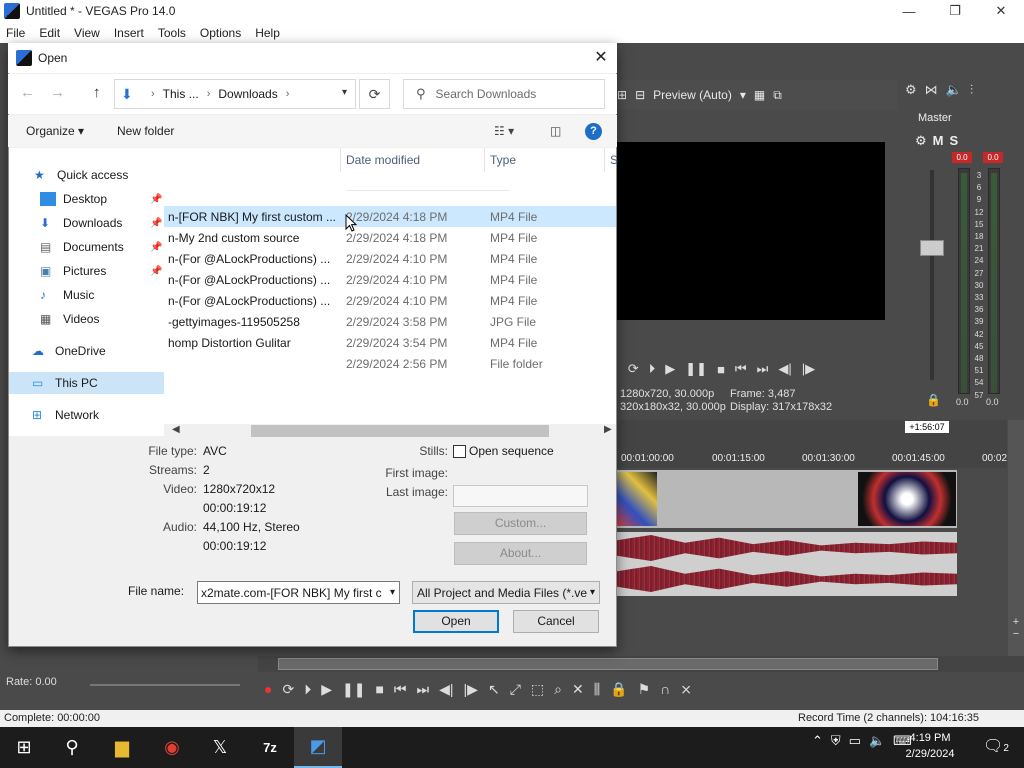 This screenshot has width=1024, height=768. Describe the element at coordinates (247, 94) in the screenshot. I see `breadcrumb-downloads: Downloads` at that location.